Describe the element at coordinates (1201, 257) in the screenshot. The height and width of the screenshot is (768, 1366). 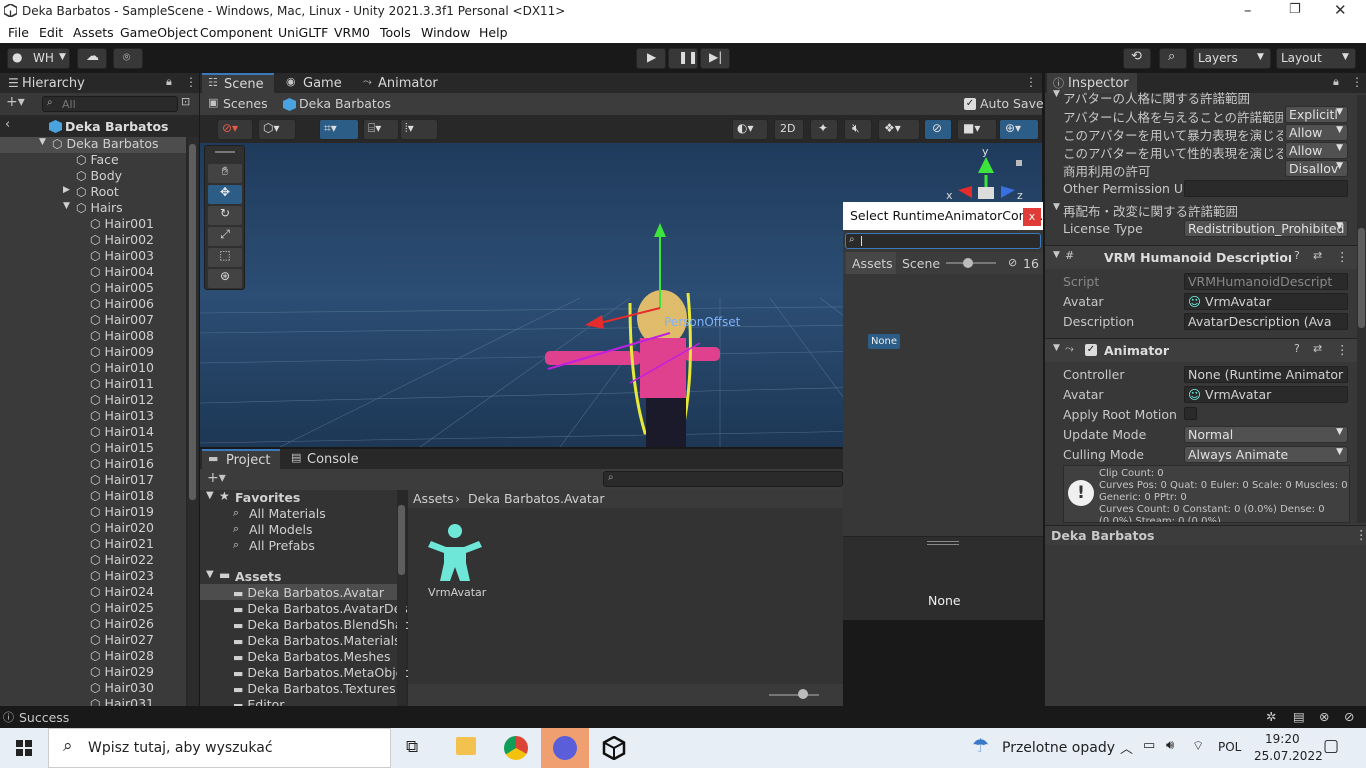
I see `humanoid-component-header: ▼ # VRM Humanoid Description (Sc ? ⇄ ⋮` at that location.